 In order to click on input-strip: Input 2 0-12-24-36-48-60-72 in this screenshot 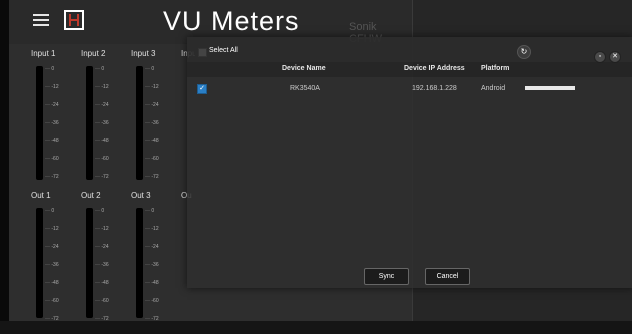, I will do `click(104, 114)`.